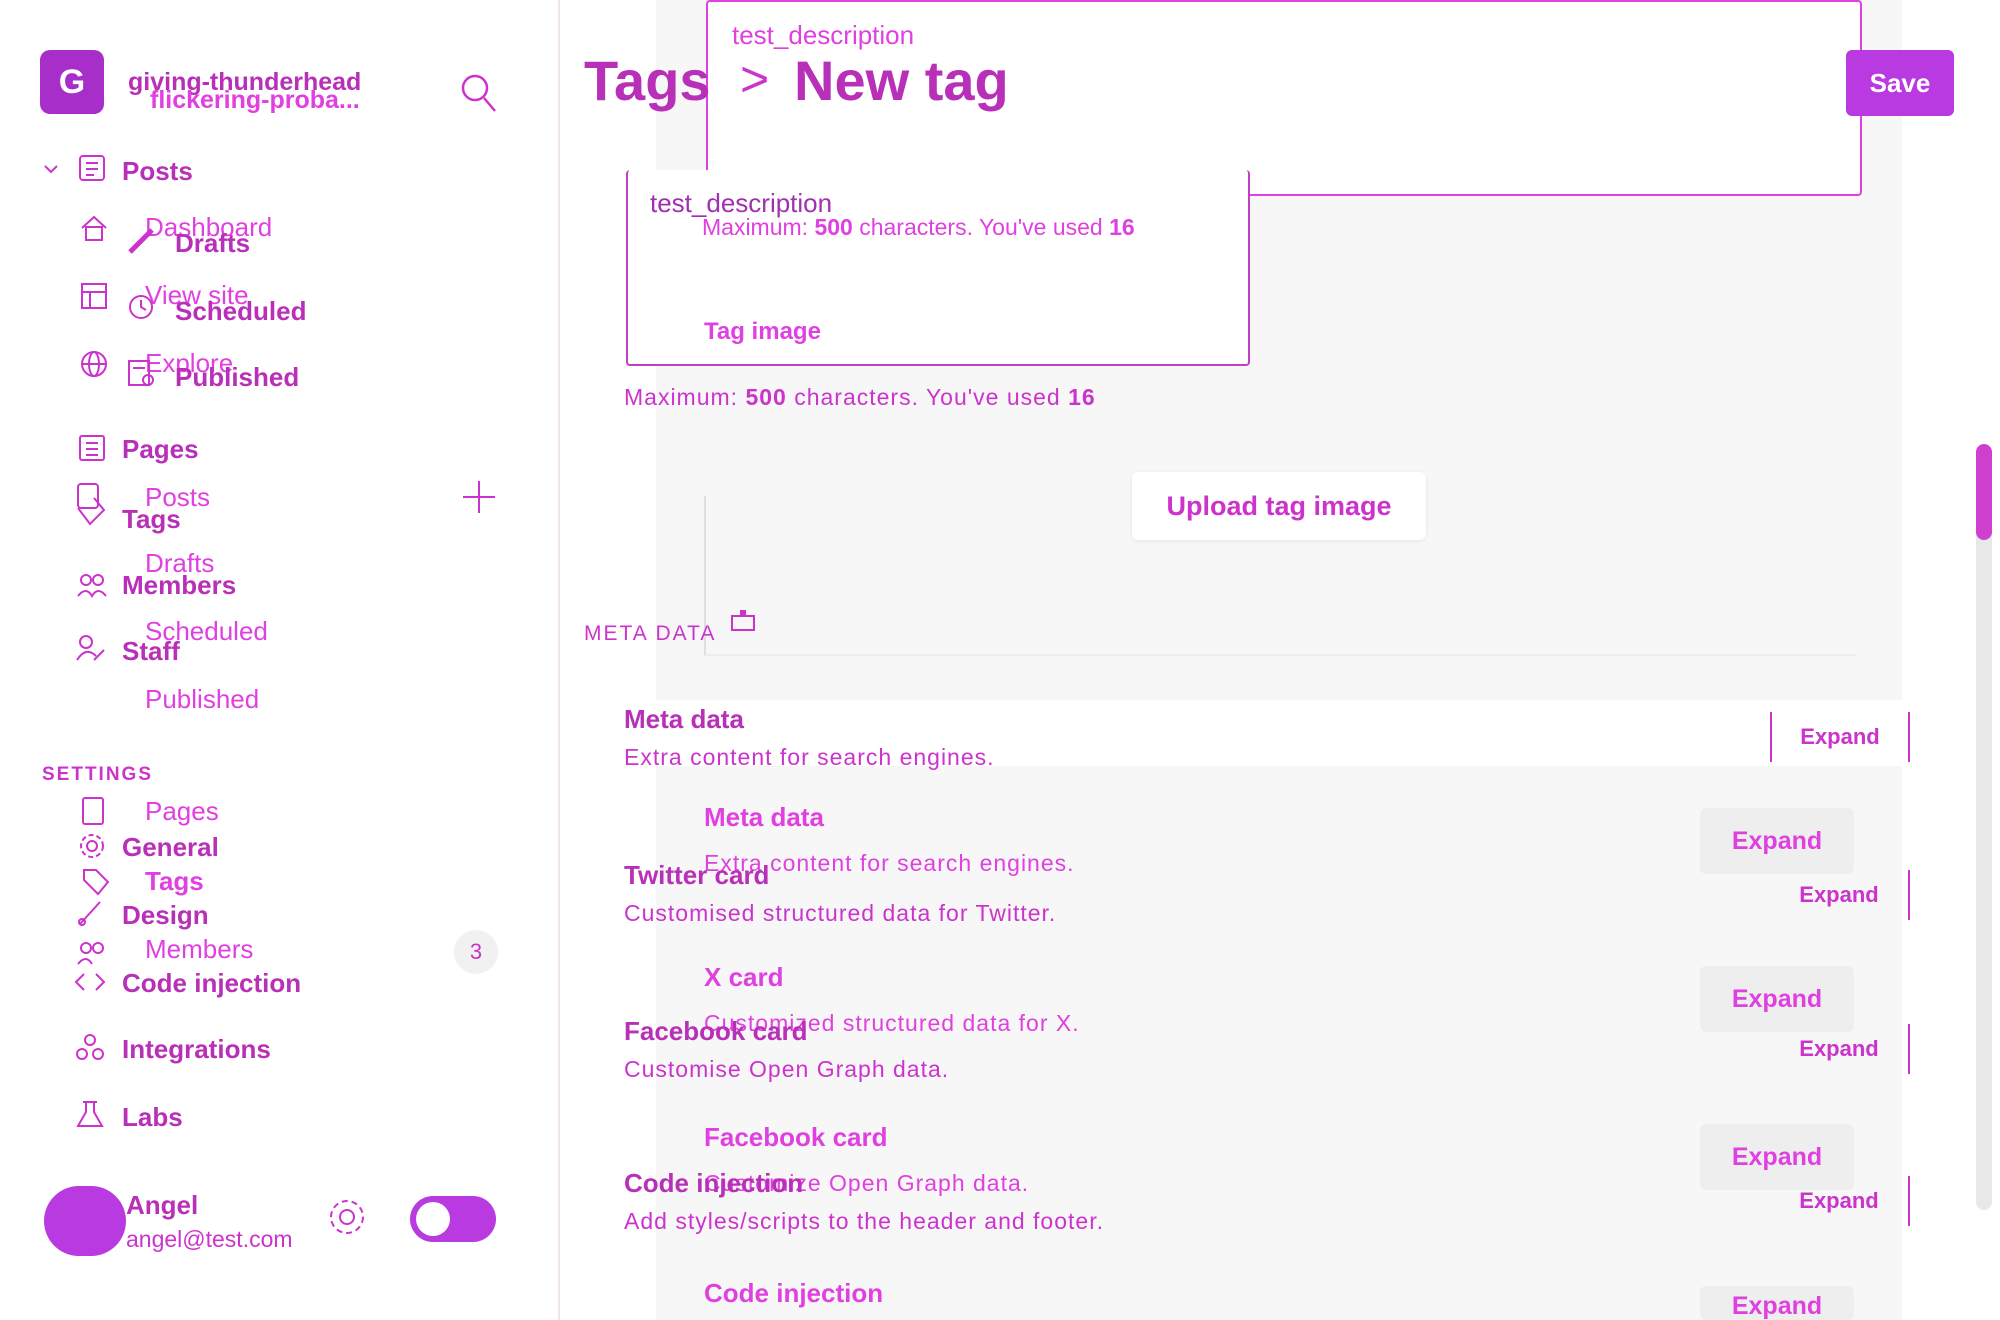 This screenshot has height=1320, width=2000. What do you see at coordinates (478, 92) in the screenshot?
I see `search-icon` at bounding box center [478, 92].